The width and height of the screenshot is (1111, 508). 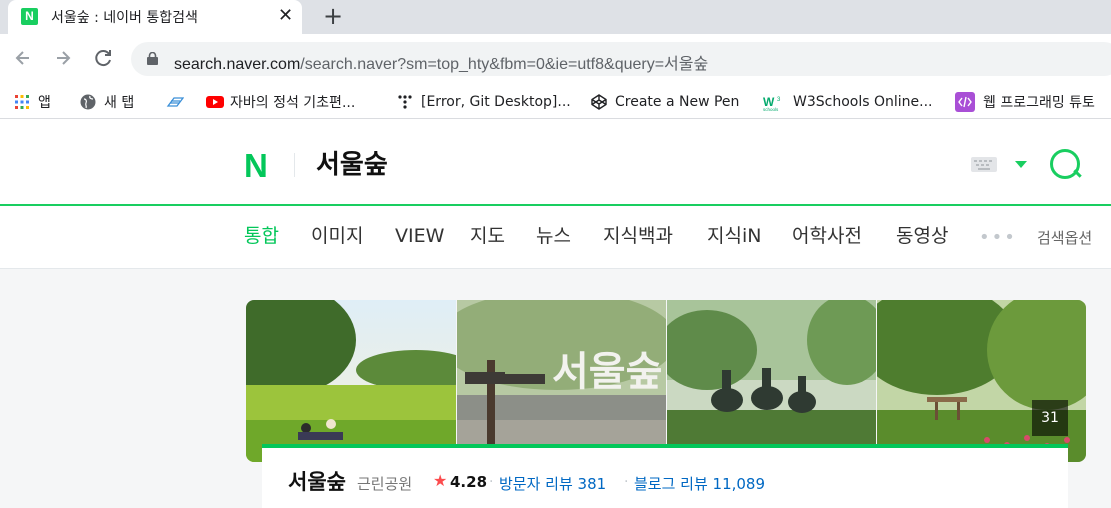 I want to click on bookmark-label: 웹 프로그래밍 튜토, so click(x=1039, y=103).